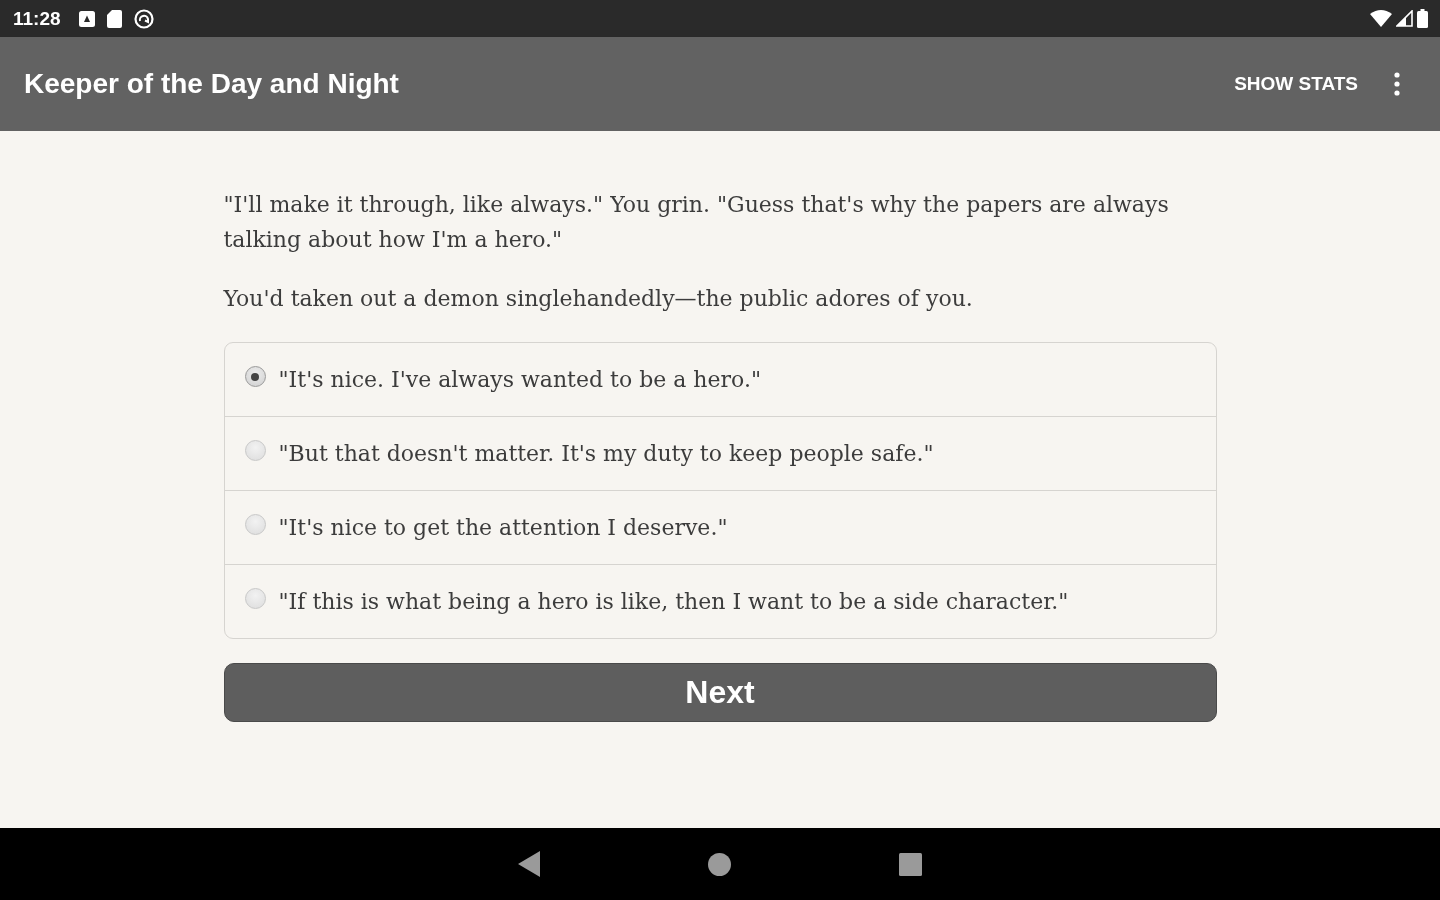  What do you see at coordinates (529, 864) in the screenshot?
I see `back-icon` at bounding box center [529, 864].